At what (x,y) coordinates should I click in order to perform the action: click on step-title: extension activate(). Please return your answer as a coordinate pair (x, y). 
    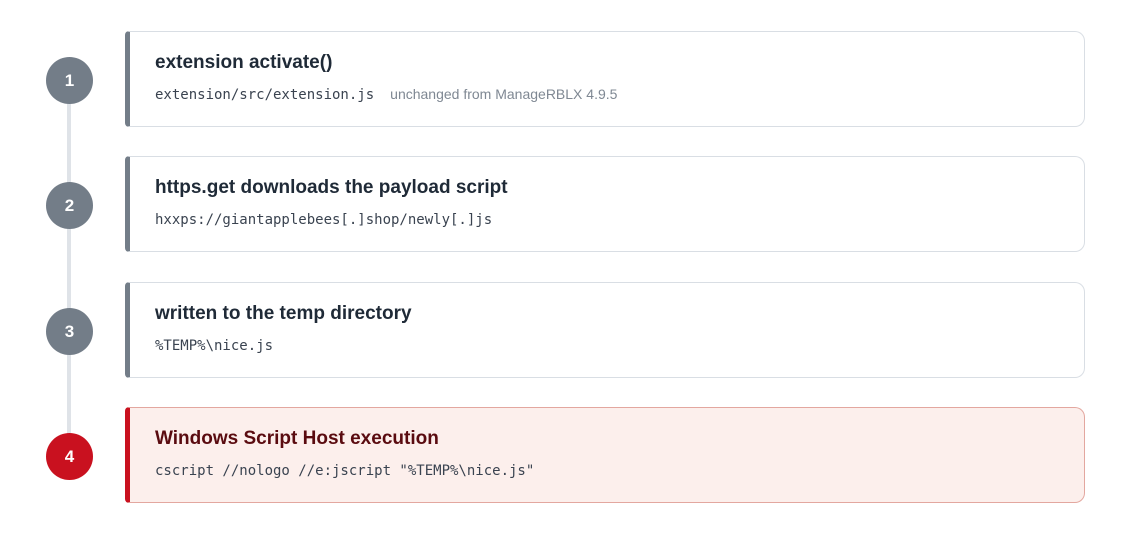
    Looking at the image, I should click on (244, 62).